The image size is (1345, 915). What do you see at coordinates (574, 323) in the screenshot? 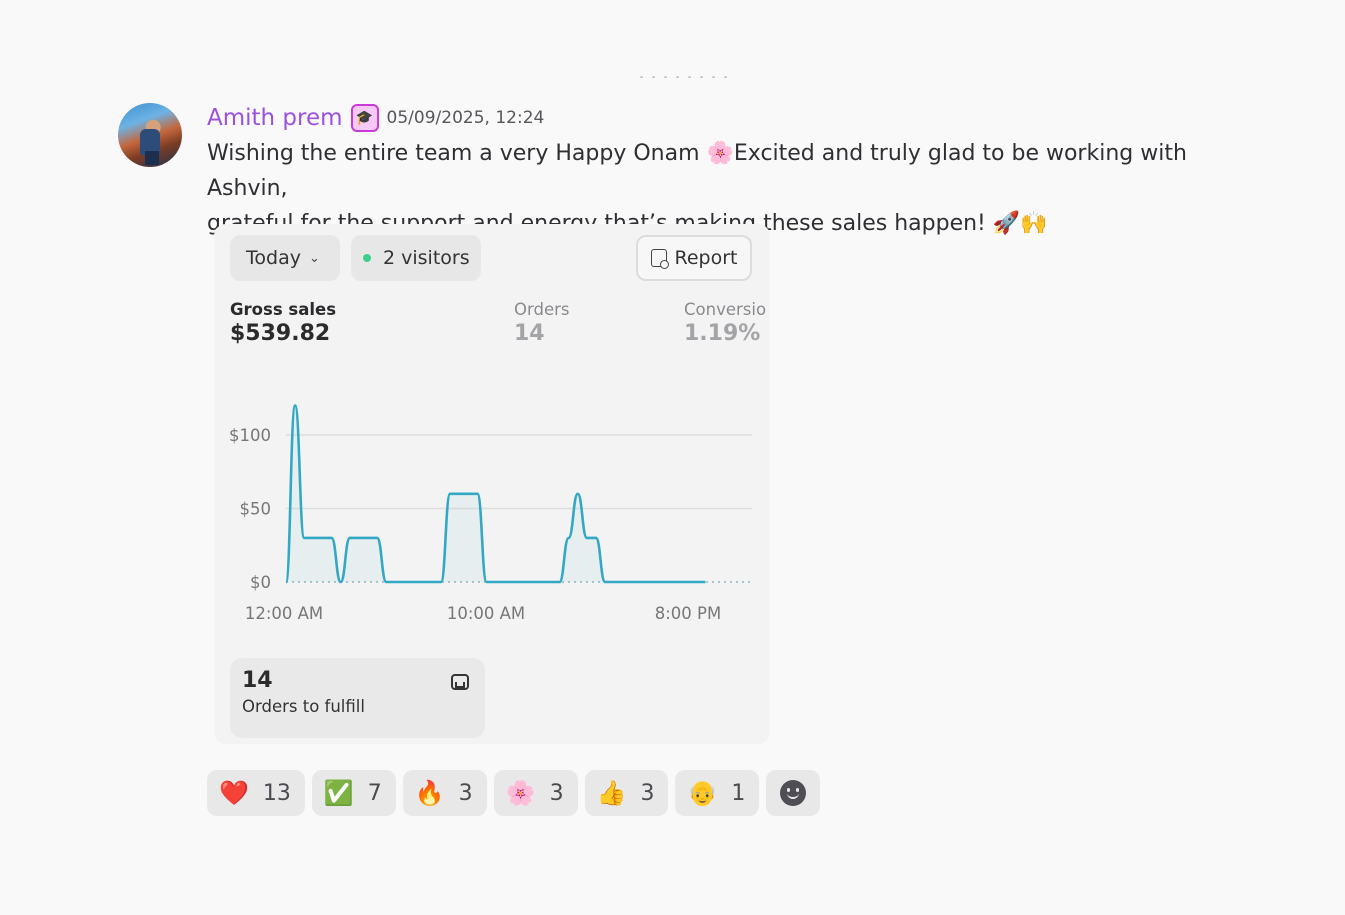
I see `metric-orders: Orders 14` at bounding box center [574, 323].